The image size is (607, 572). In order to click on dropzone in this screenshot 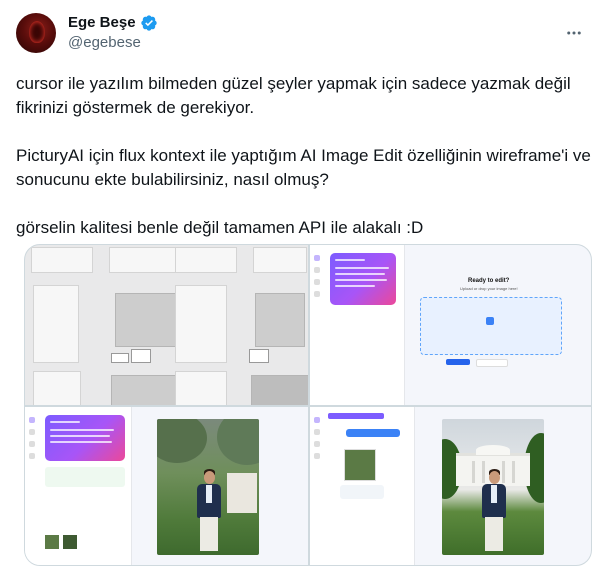, I will do `click(491, 326)`.